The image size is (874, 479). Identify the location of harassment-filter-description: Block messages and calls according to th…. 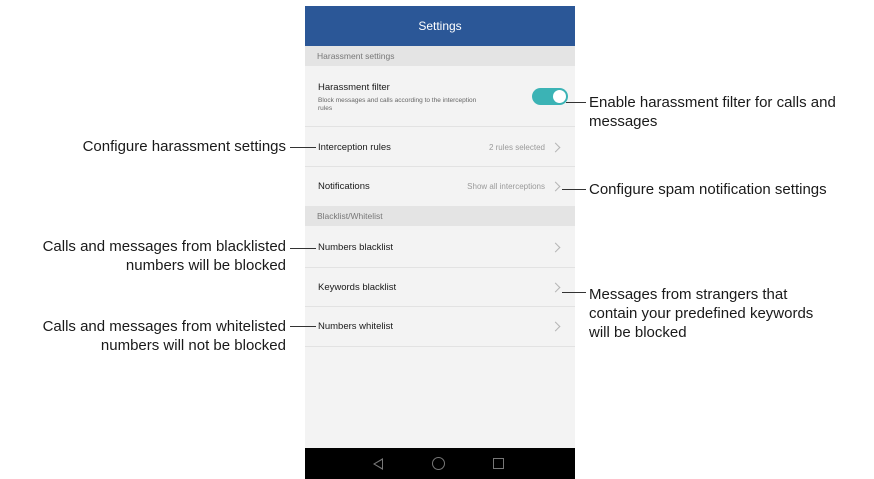
(397, 104).